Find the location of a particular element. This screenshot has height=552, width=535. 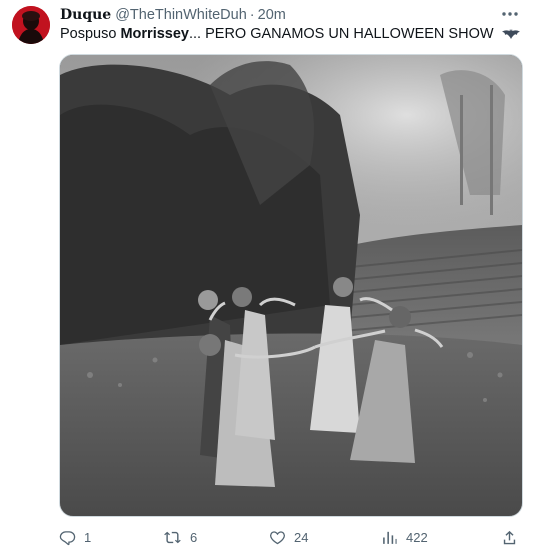

like-button: 24 is located at coordinates (288, 537).